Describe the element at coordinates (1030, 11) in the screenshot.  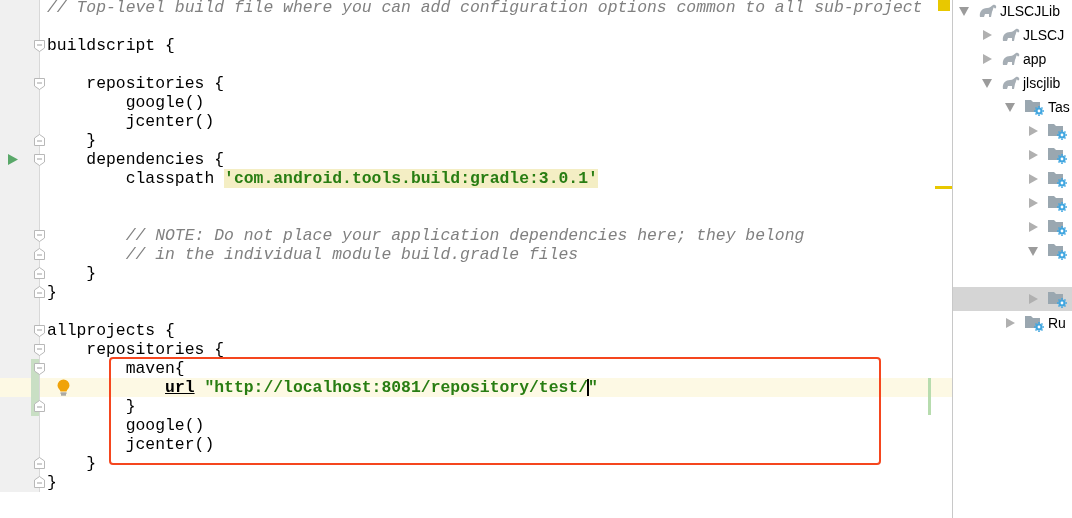
I see `tree-label: JLSCJLib` at that location.